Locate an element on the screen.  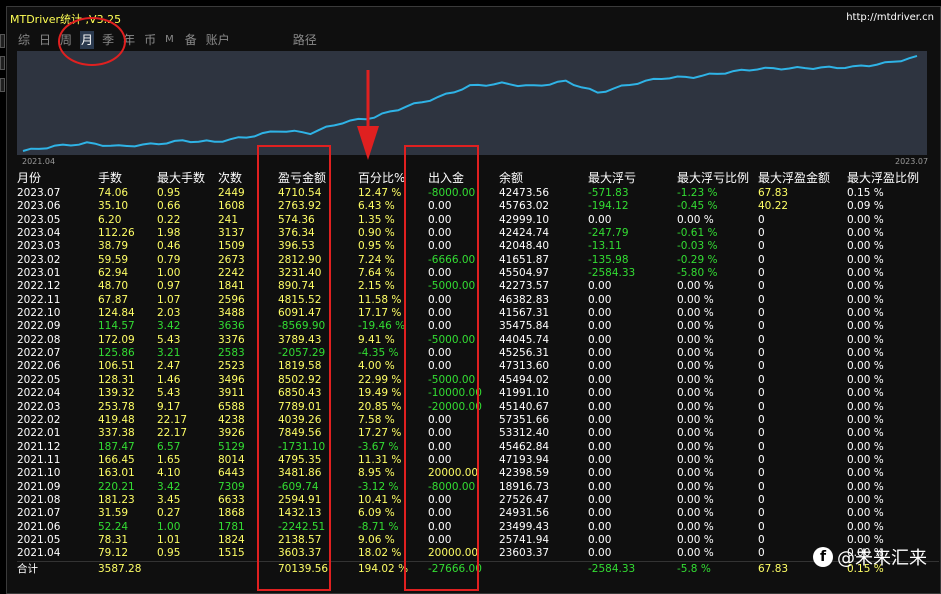
table-cell: 2022.11 is located at coordinates (39, 299).